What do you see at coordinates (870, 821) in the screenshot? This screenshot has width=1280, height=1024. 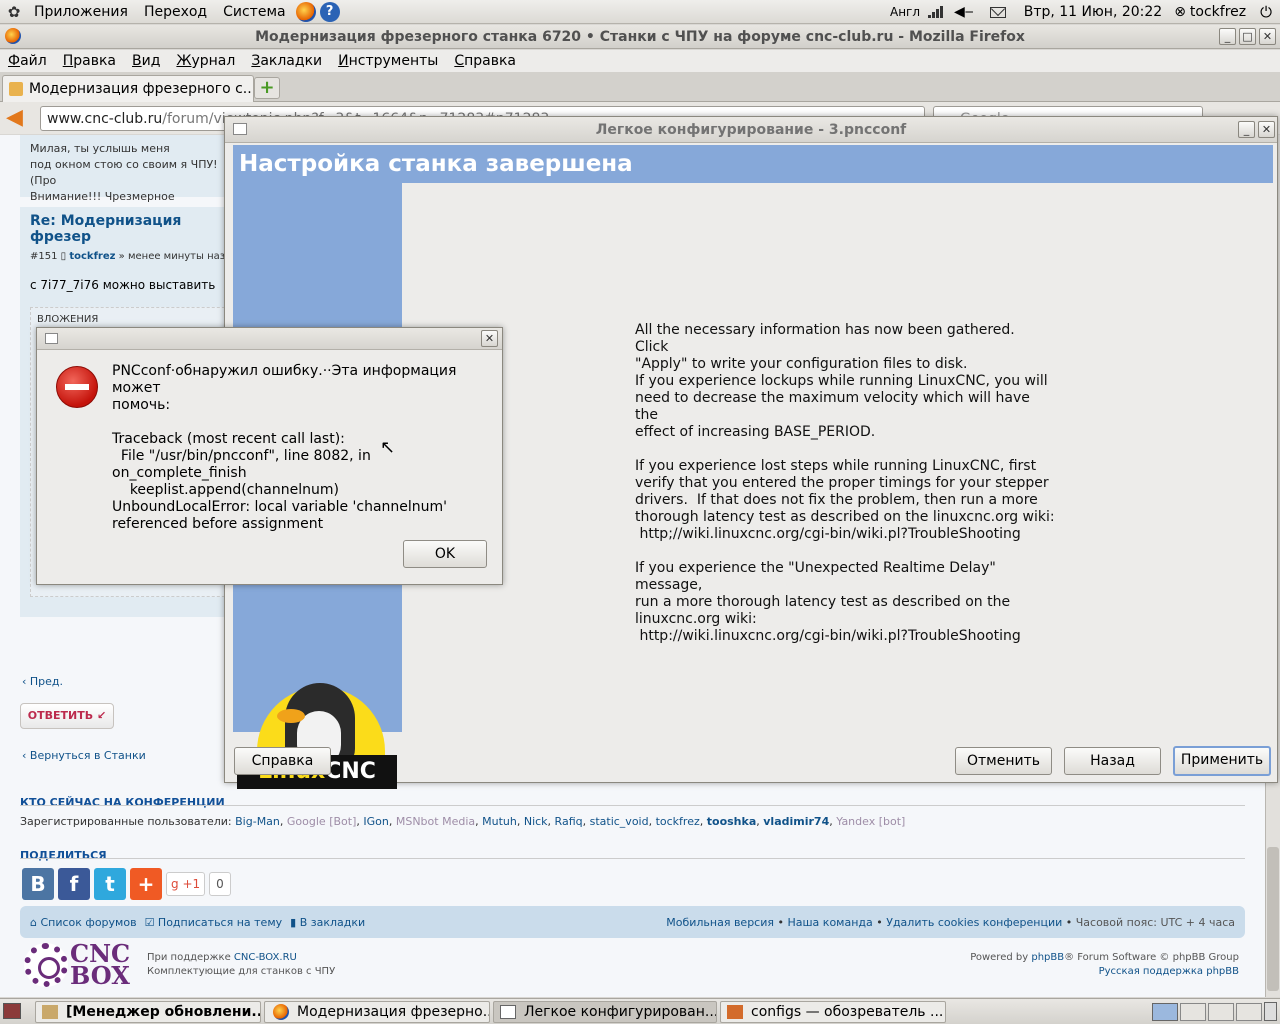 I see `user-link: Yandex [bot]` at bounding box center [870, 821].